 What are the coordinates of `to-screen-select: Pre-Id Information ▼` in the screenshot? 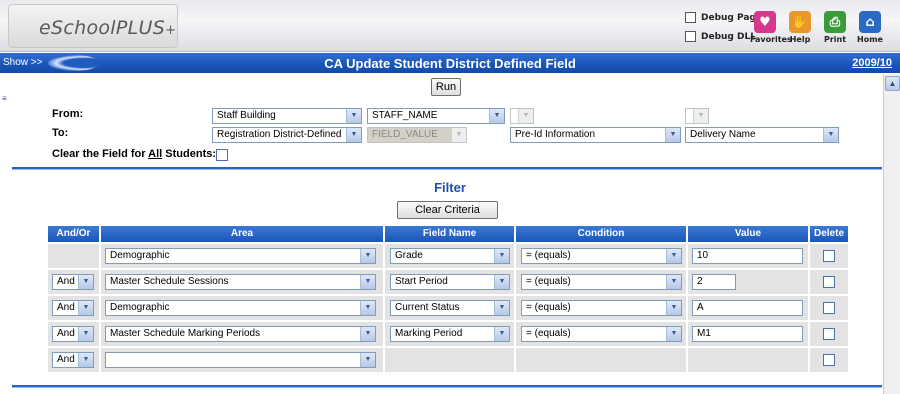 It's located at (595, 135).